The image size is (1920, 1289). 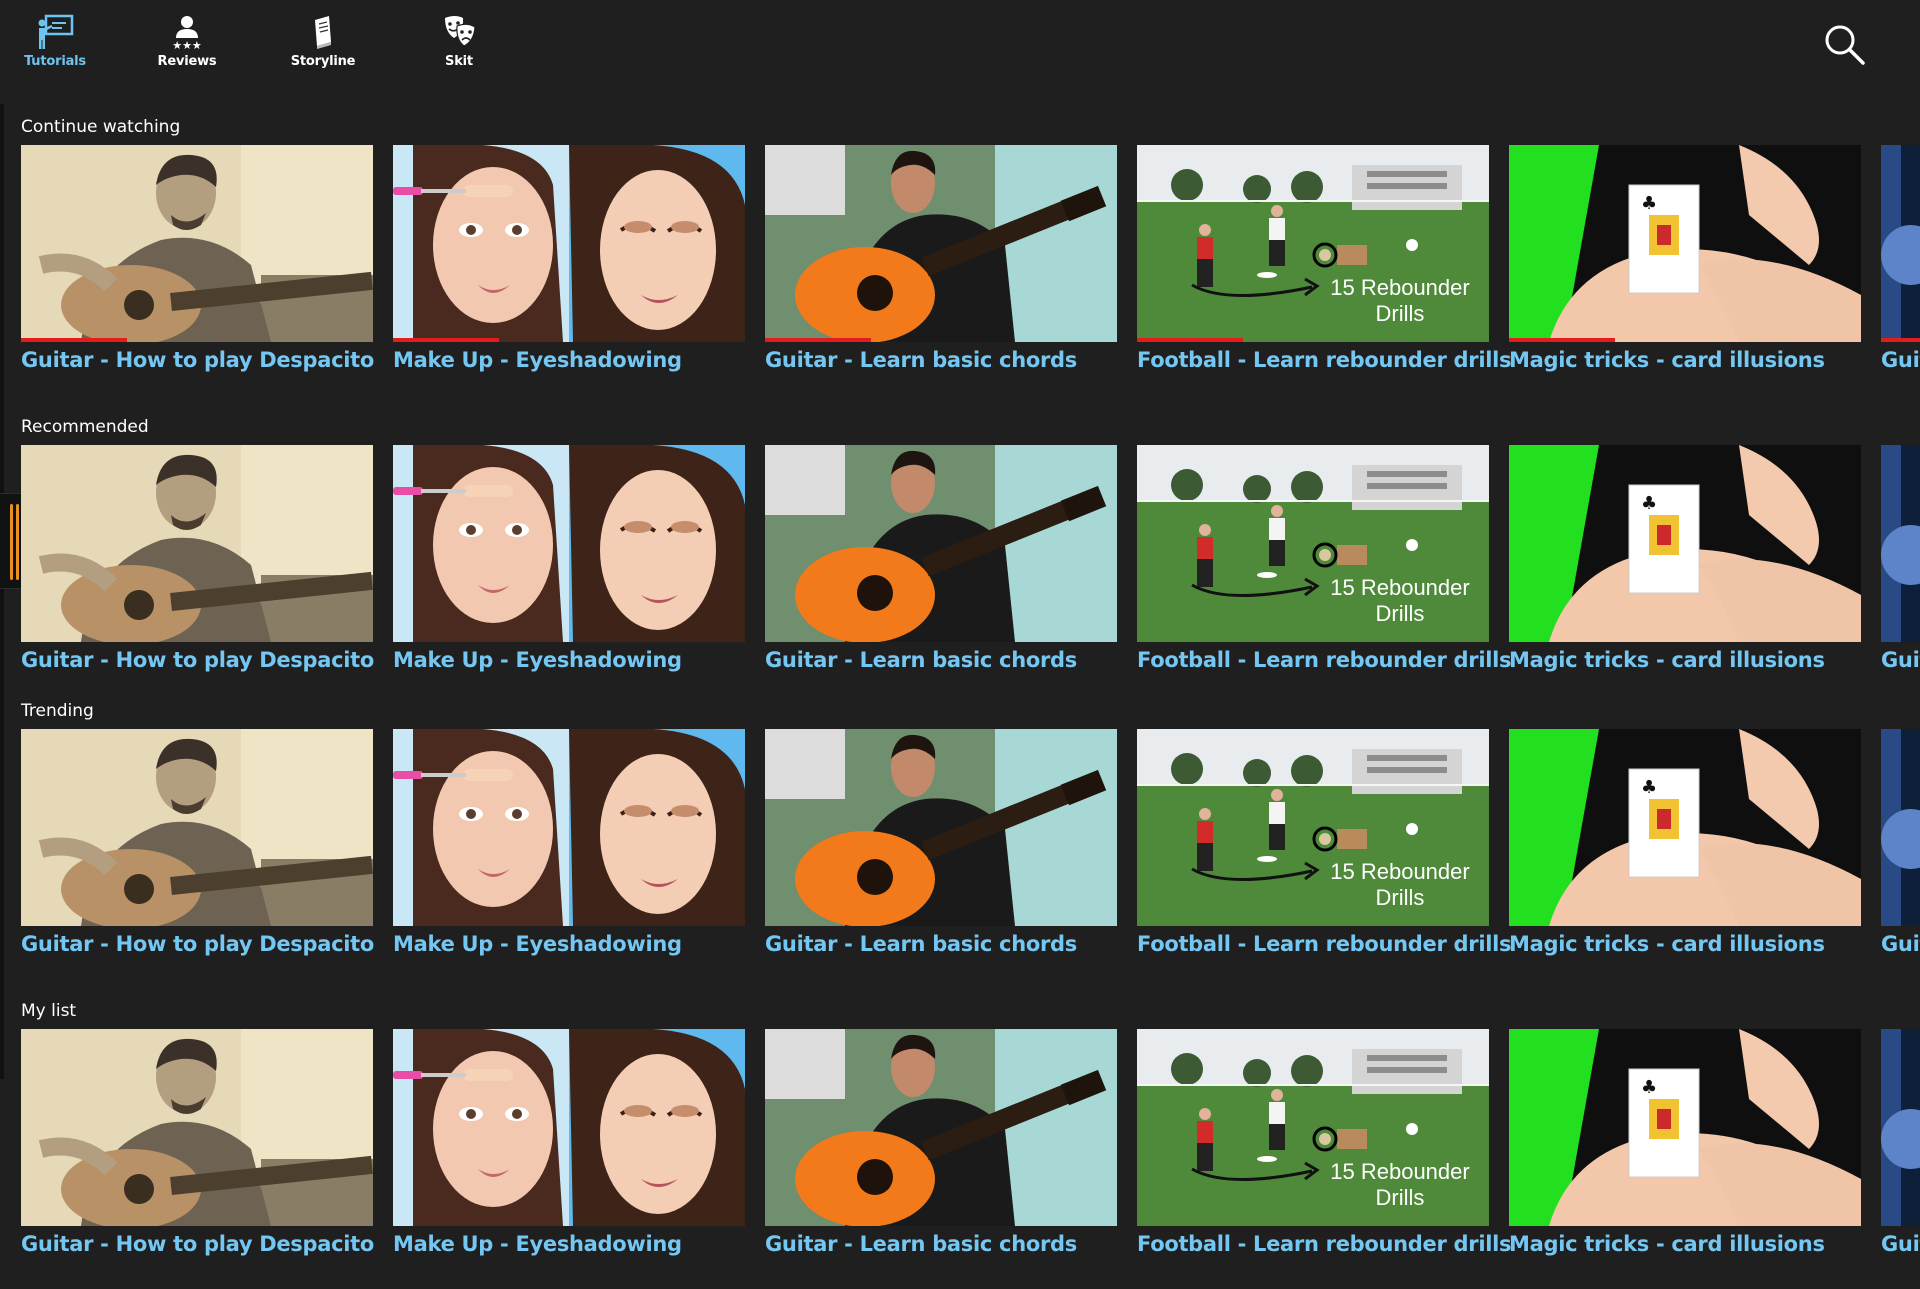 I want to click on nav-tab-label: Reviews, so click(x=187, y=61).